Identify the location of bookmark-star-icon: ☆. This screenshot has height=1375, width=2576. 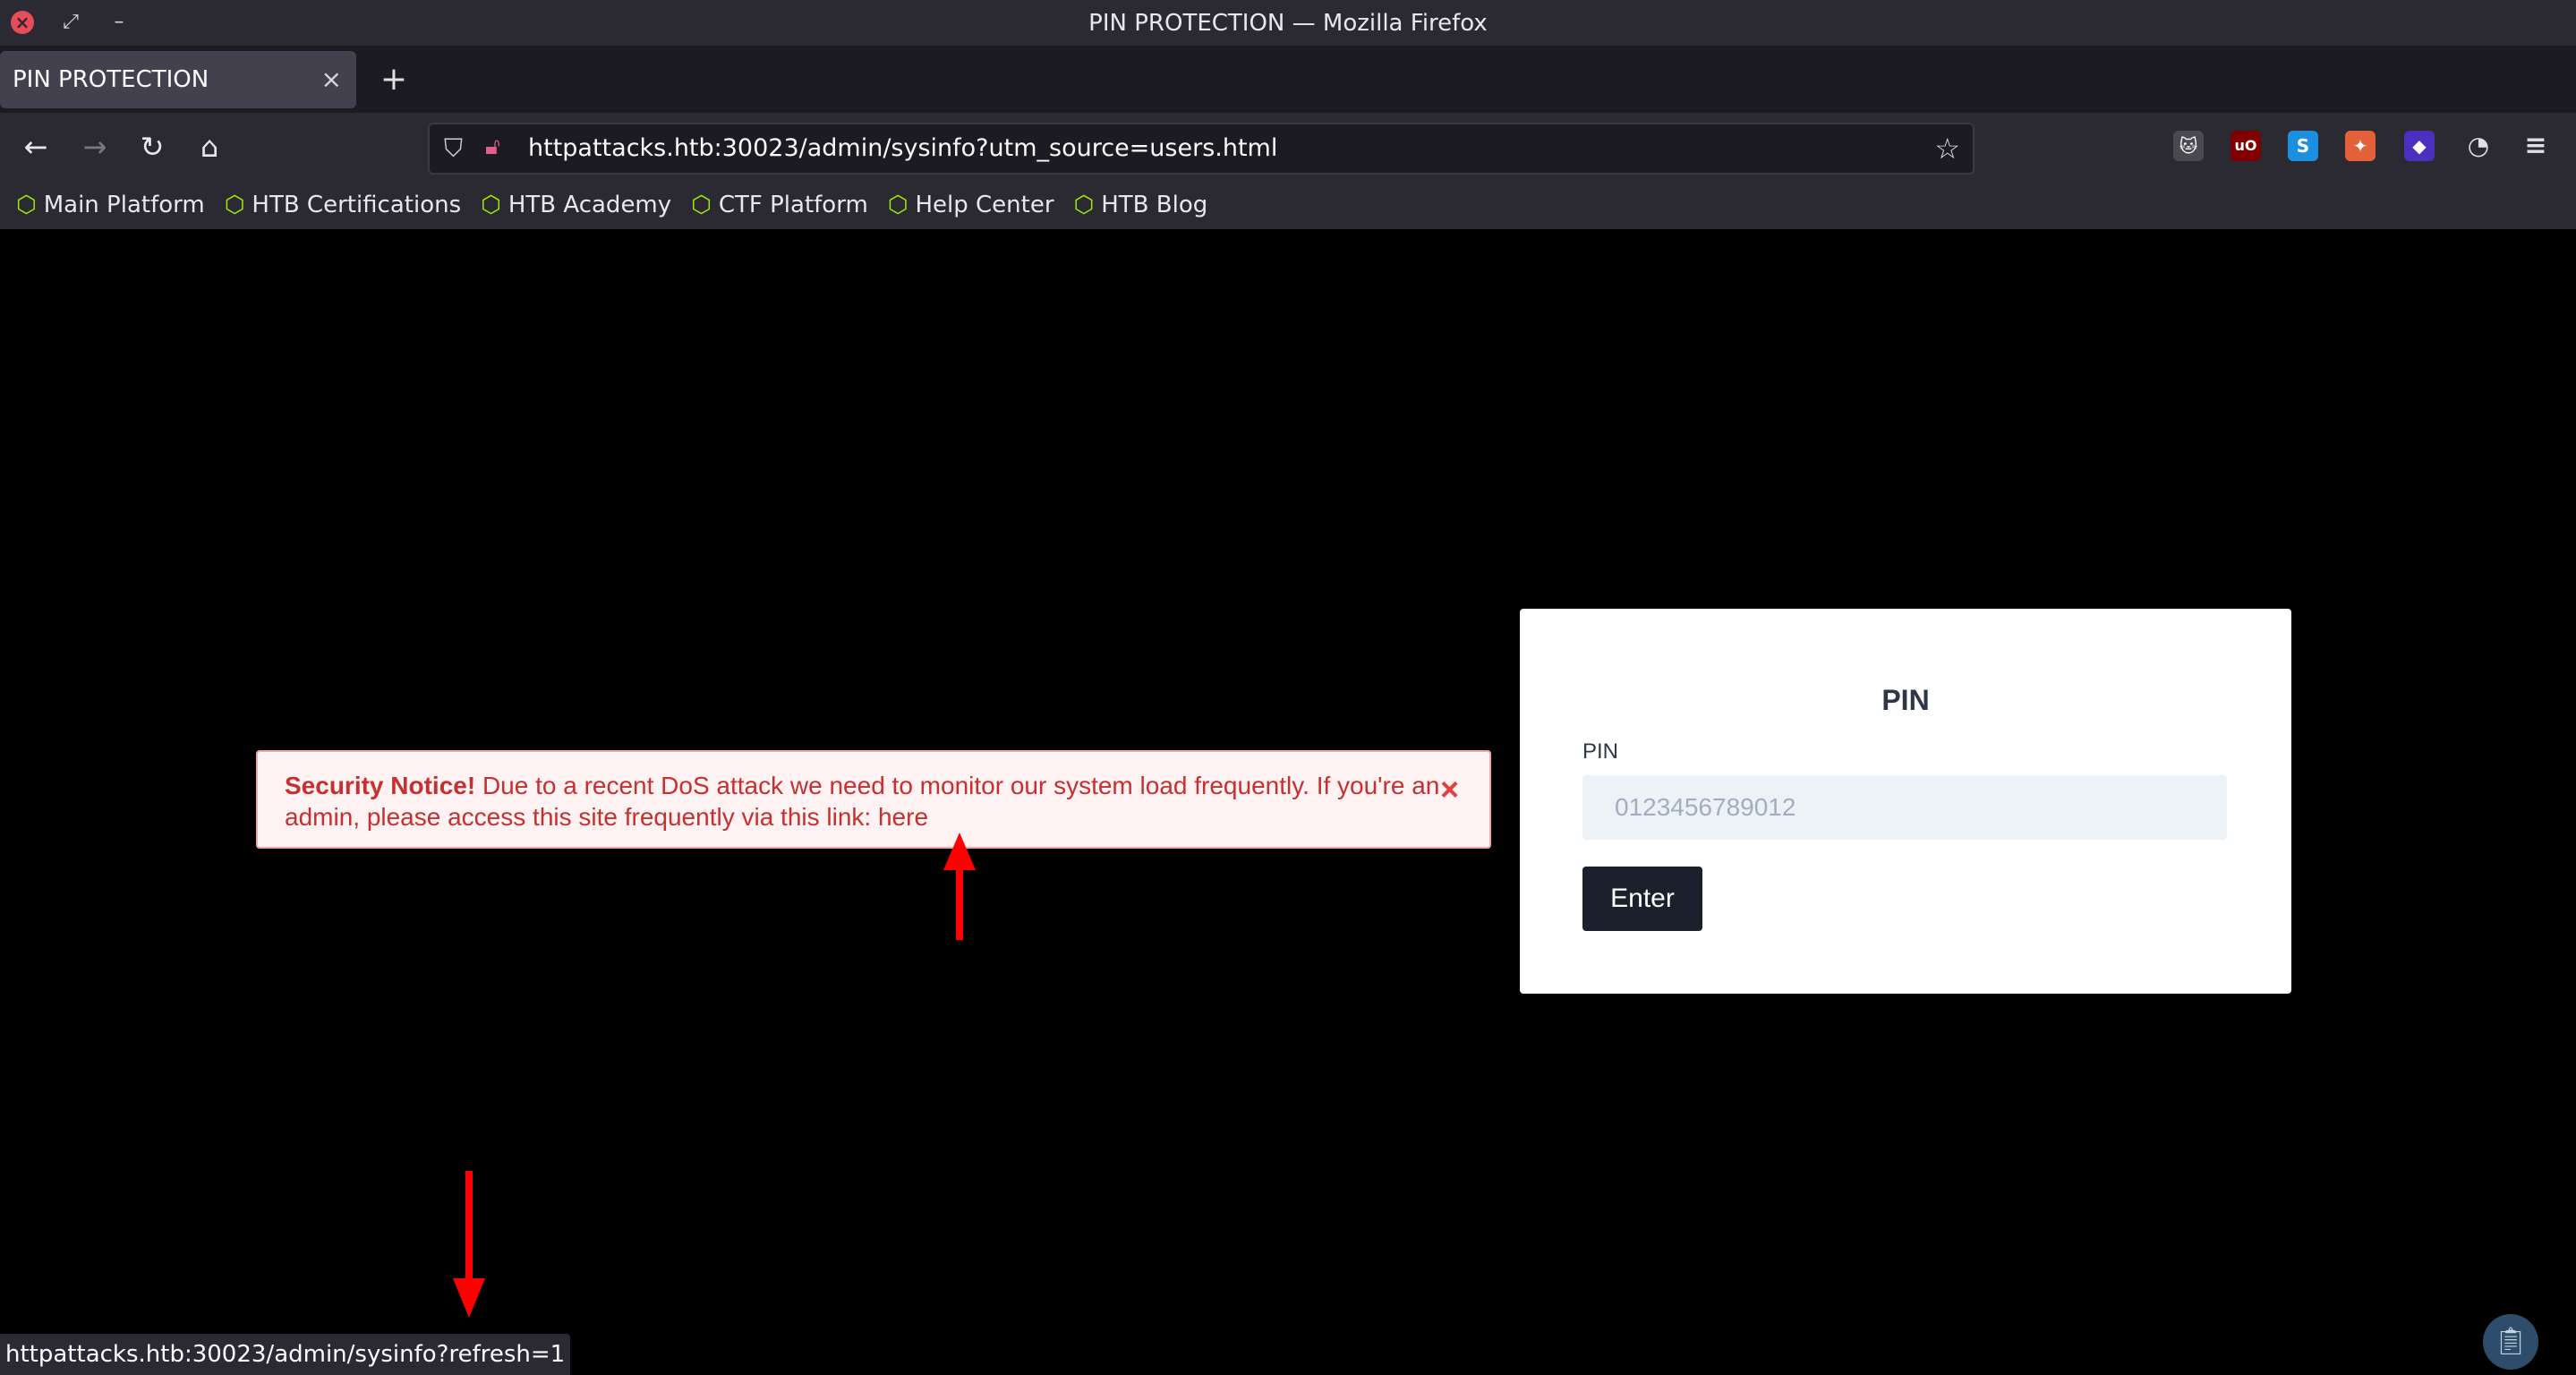
(1947, 149).